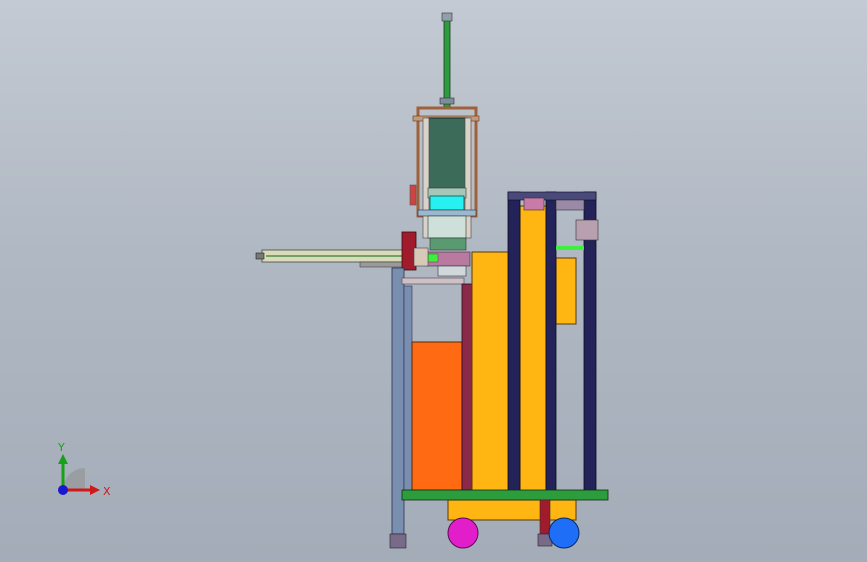  I want to click on magenta-wheel, so click(463, 533).